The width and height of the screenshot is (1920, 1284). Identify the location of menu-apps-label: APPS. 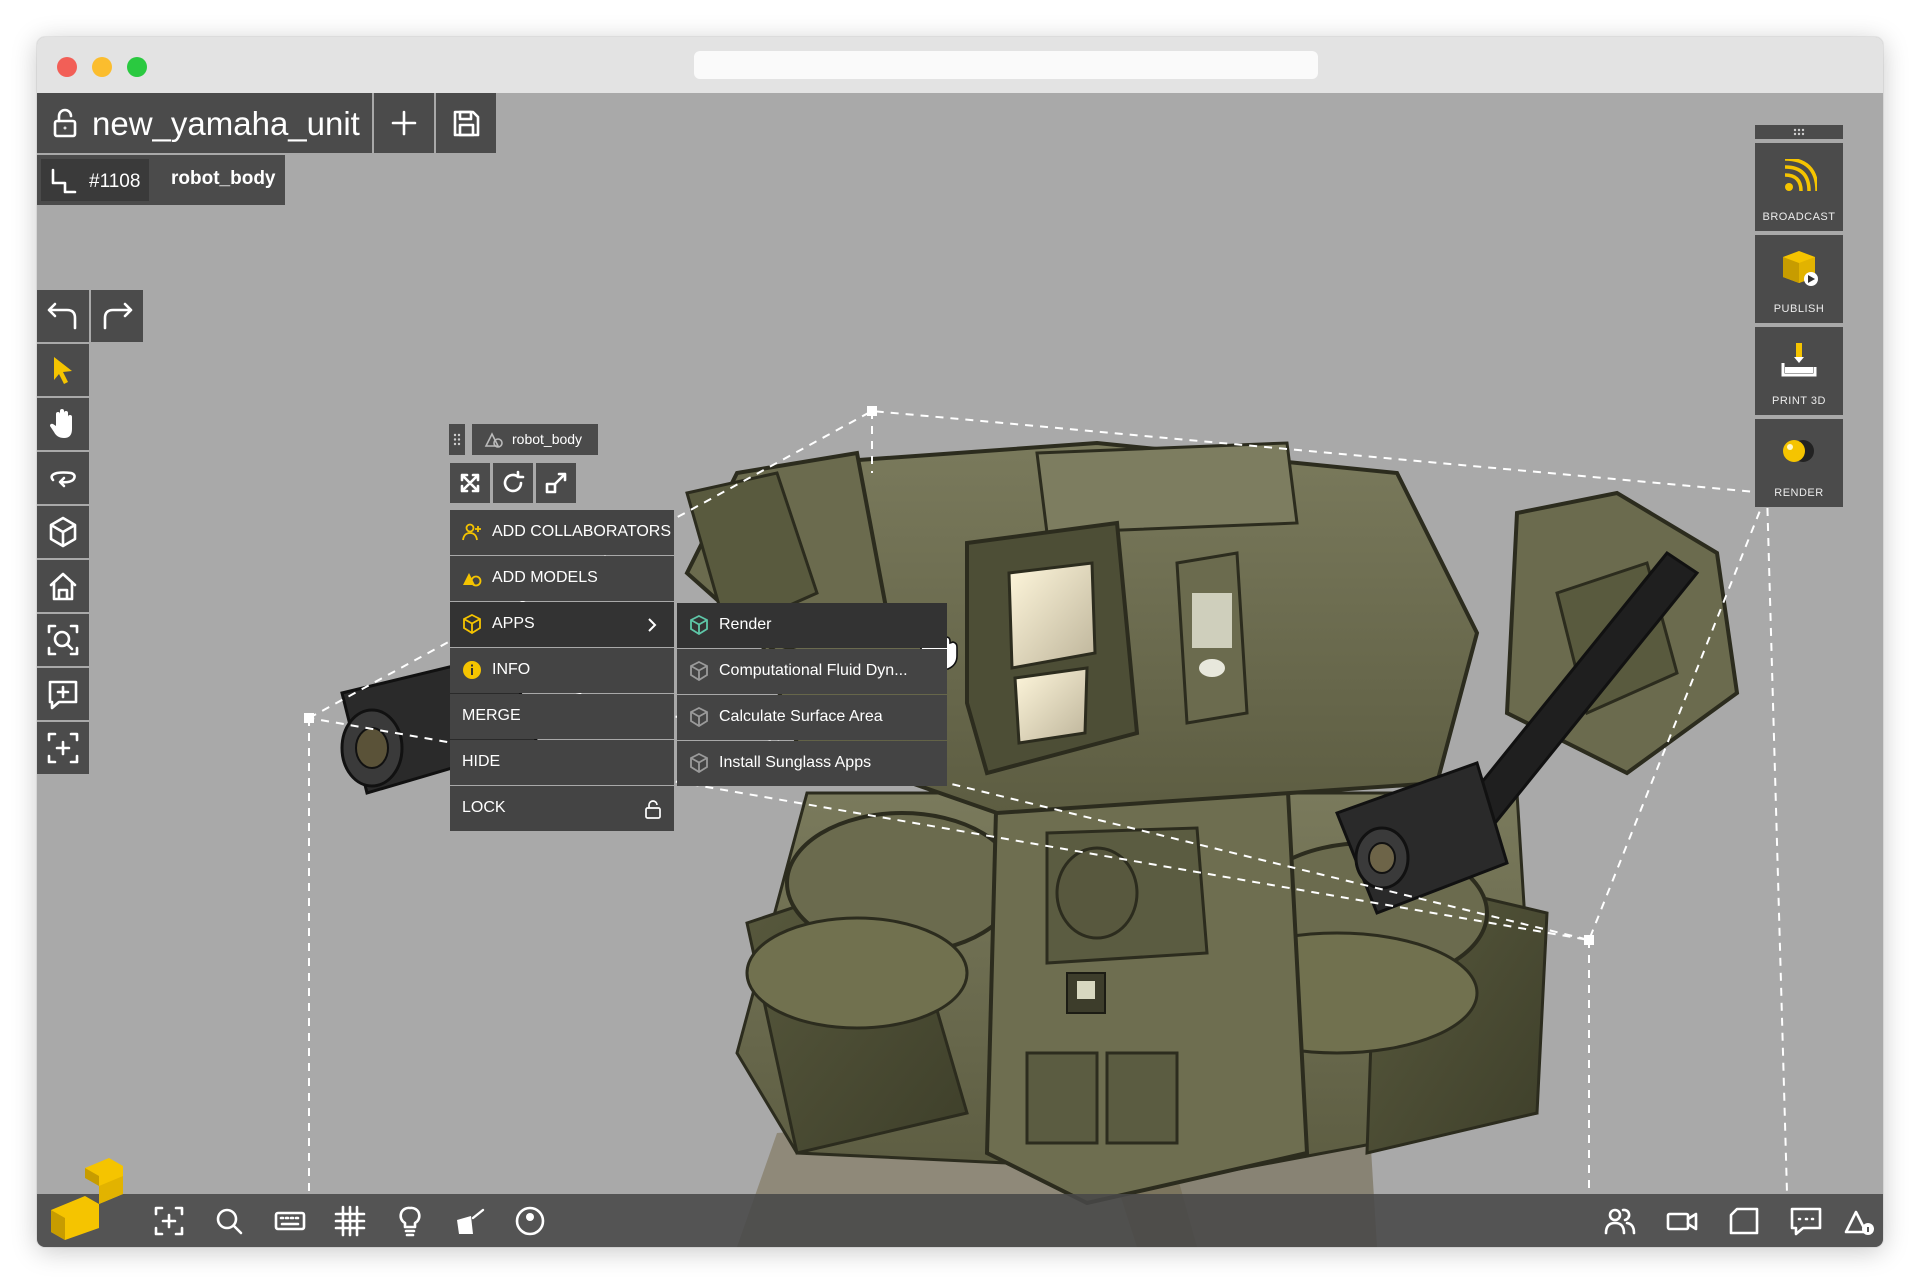
(513, 623).